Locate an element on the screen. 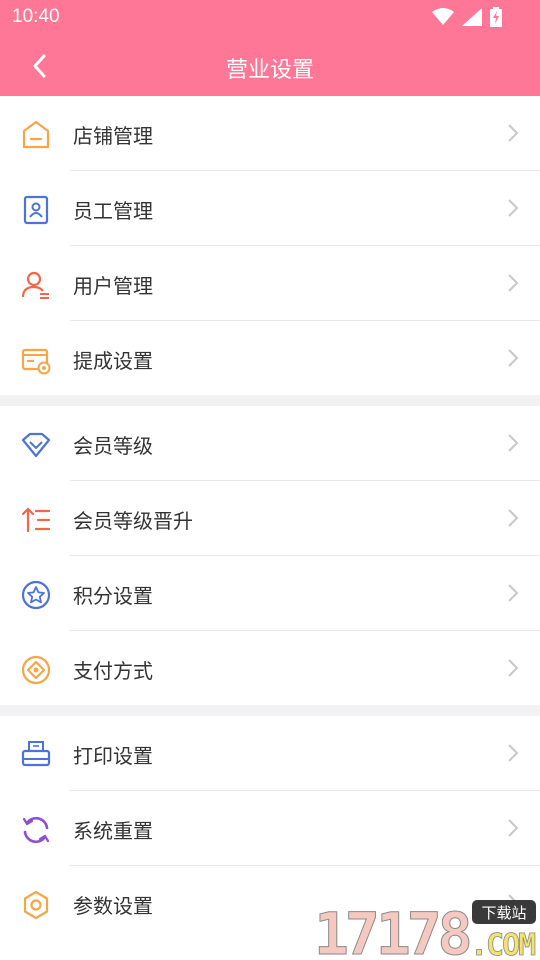 The image size is (540, 960). menu-item-print: 打印设置 is located at coordinates (270, 753).